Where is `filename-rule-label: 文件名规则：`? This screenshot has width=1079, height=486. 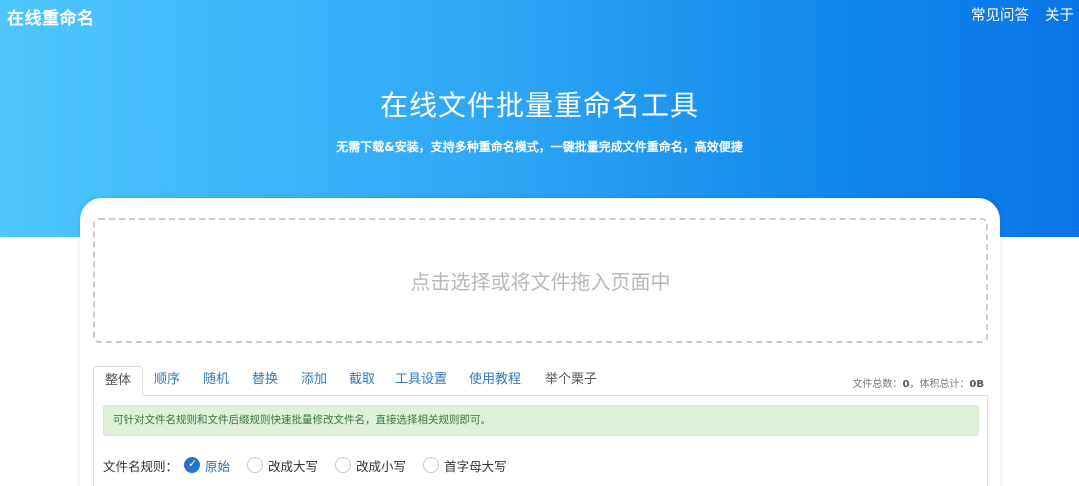
filename-rule-label: 文件名规则： is located at coordinates (141, 466).